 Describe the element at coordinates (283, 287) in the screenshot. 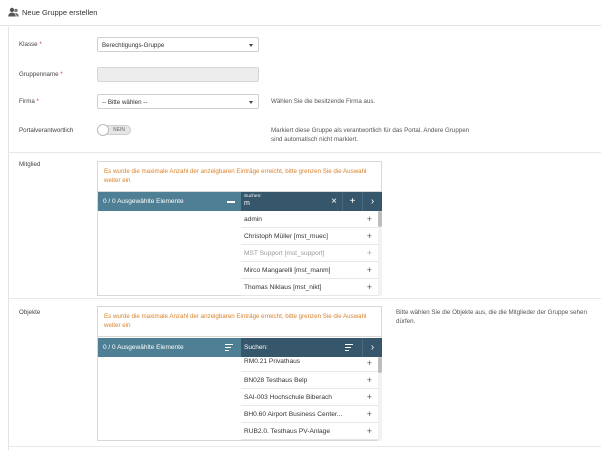

I see `list-item-text: Thomas Niklaus [mst_nikt]` at that location.